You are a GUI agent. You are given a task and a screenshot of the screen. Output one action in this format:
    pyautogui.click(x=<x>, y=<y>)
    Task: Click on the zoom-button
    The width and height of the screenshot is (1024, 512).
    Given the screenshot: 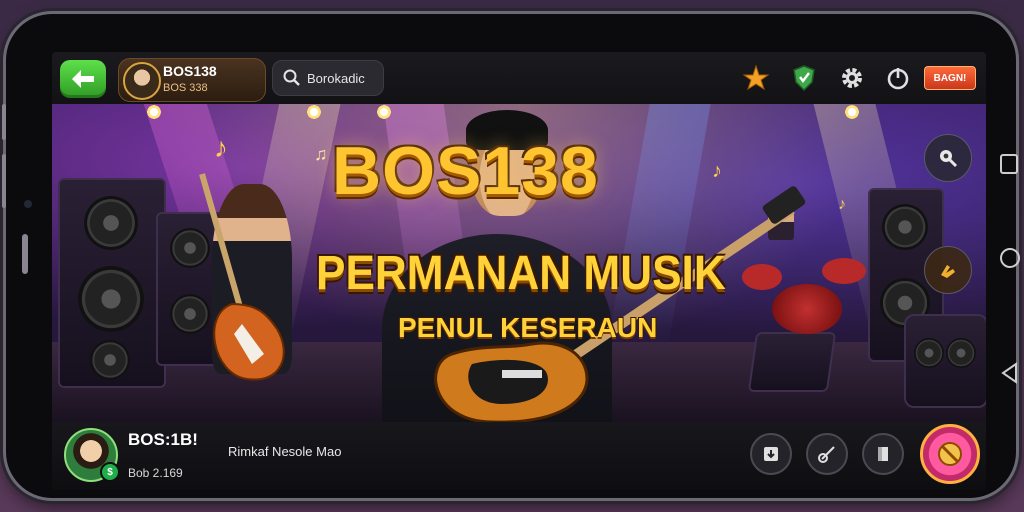 What is the action you would take?
    pyautogui.click(x=948, y=158)
    